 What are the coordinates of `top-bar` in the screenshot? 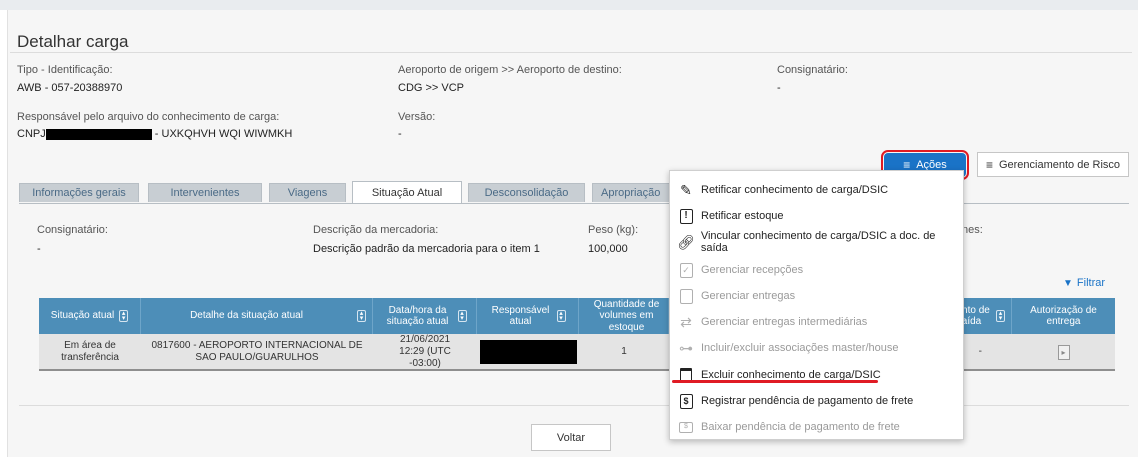 It's located at (569, 5).